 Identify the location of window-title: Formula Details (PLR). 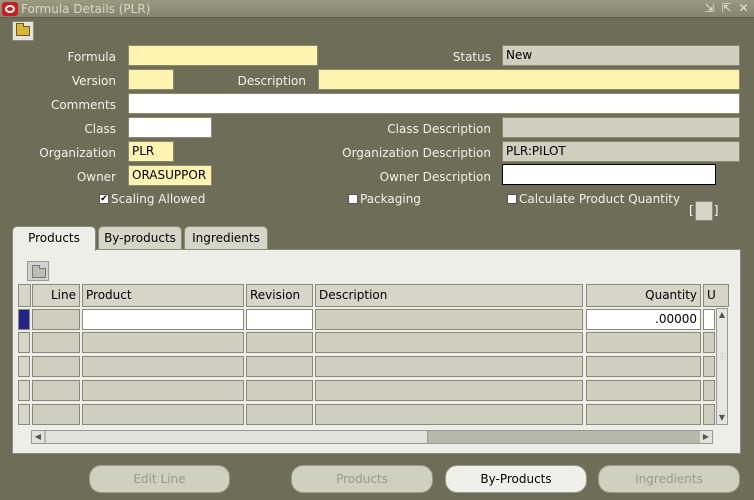
(86, 9).